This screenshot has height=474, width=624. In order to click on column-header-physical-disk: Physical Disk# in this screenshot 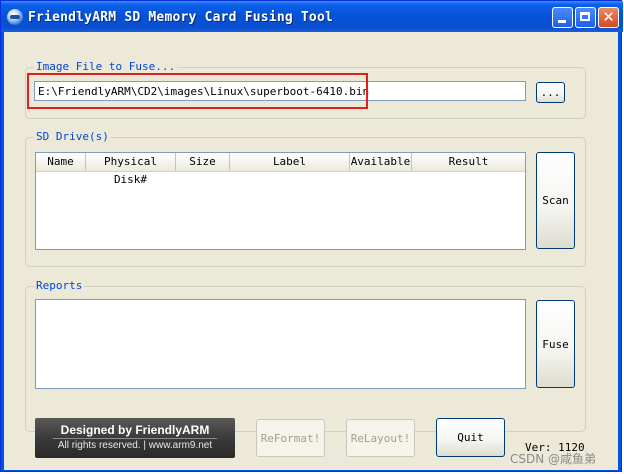, I will do `click(131, 169)`.